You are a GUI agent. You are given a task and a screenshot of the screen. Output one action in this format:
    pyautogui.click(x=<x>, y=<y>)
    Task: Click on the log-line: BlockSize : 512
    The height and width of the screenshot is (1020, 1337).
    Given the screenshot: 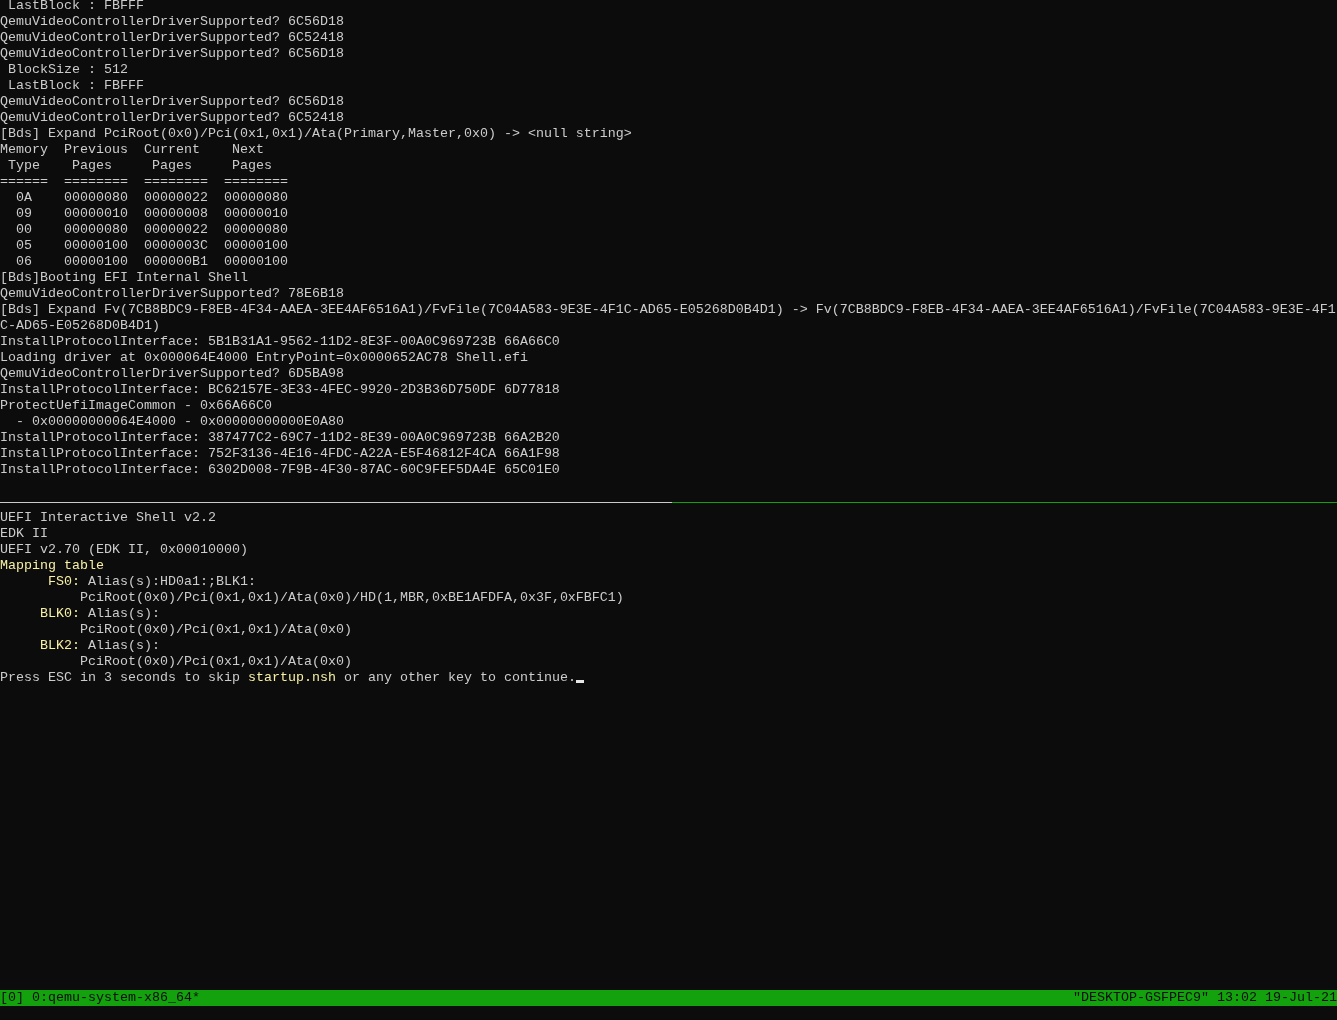 What is the action you would take?
    pyautogui.click(x=68, y=69)
    